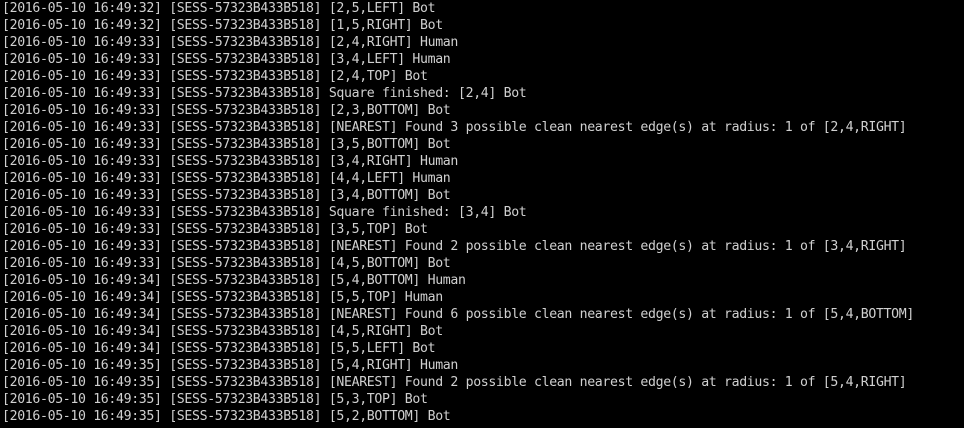 The image size is (964, 428). Describe the element at coordinates (382, 348) in the screenshot. I see `log-message: [5,5,LEFT] Bot` at that location.